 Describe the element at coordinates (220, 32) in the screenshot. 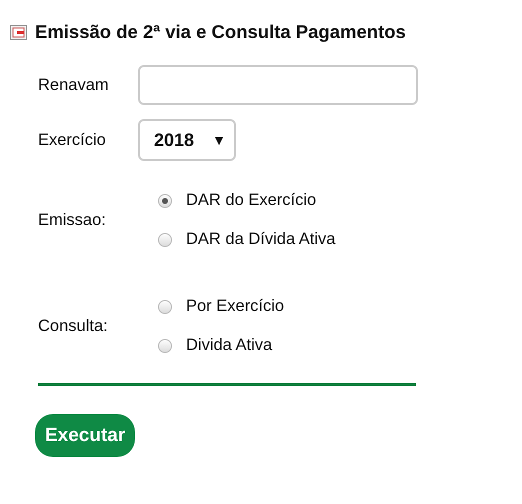

I see `page-title: Emissão de 2ª via e Consulta Pagamentos` at that location.